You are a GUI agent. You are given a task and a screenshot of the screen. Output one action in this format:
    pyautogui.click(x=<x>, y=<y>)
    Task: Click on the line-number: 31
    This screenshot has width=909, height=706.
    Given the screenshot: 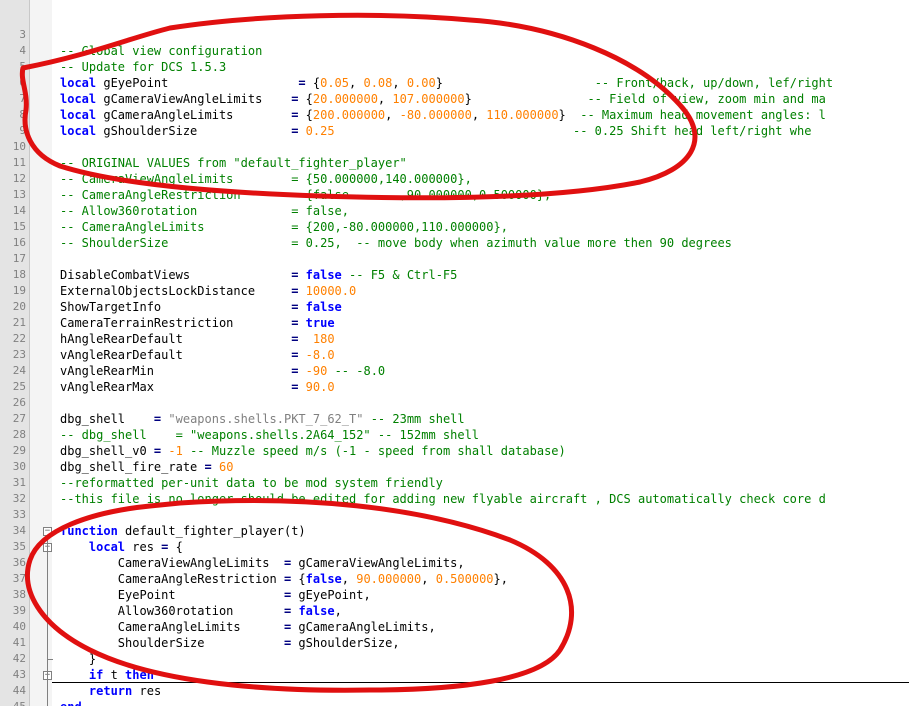 What is the action you would take?
    pyautogui.click(x=19, y=482)
    